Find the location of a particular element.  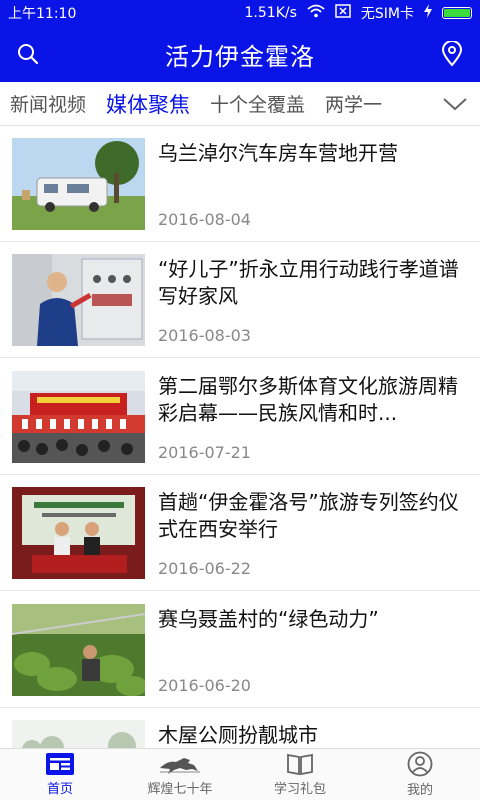

greenhouse-photo is located at coordinates (78, 650).